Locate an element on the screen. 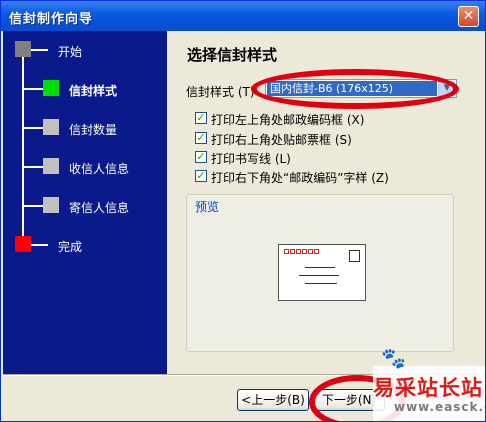 The image size is (486, 422). stamp-box-icon is located at coordinates (354, 256).